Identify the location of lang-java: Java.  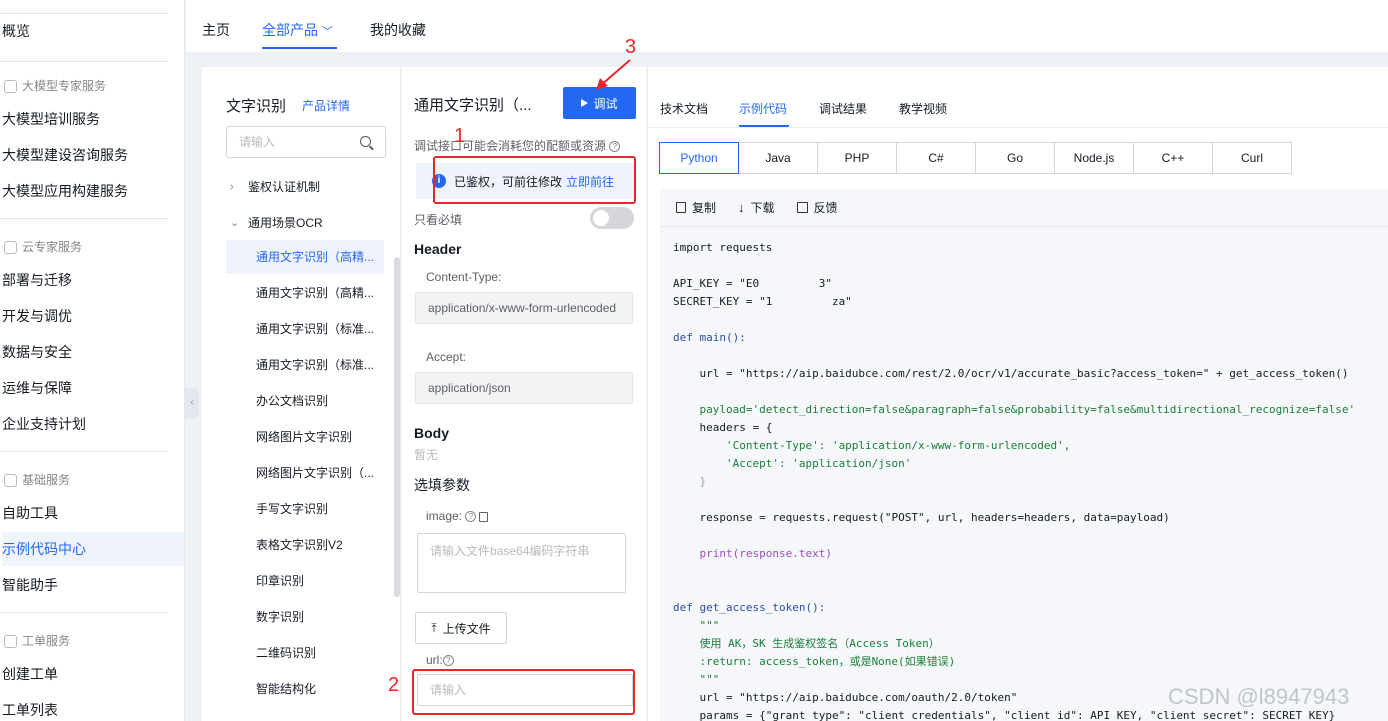
(778, 158).